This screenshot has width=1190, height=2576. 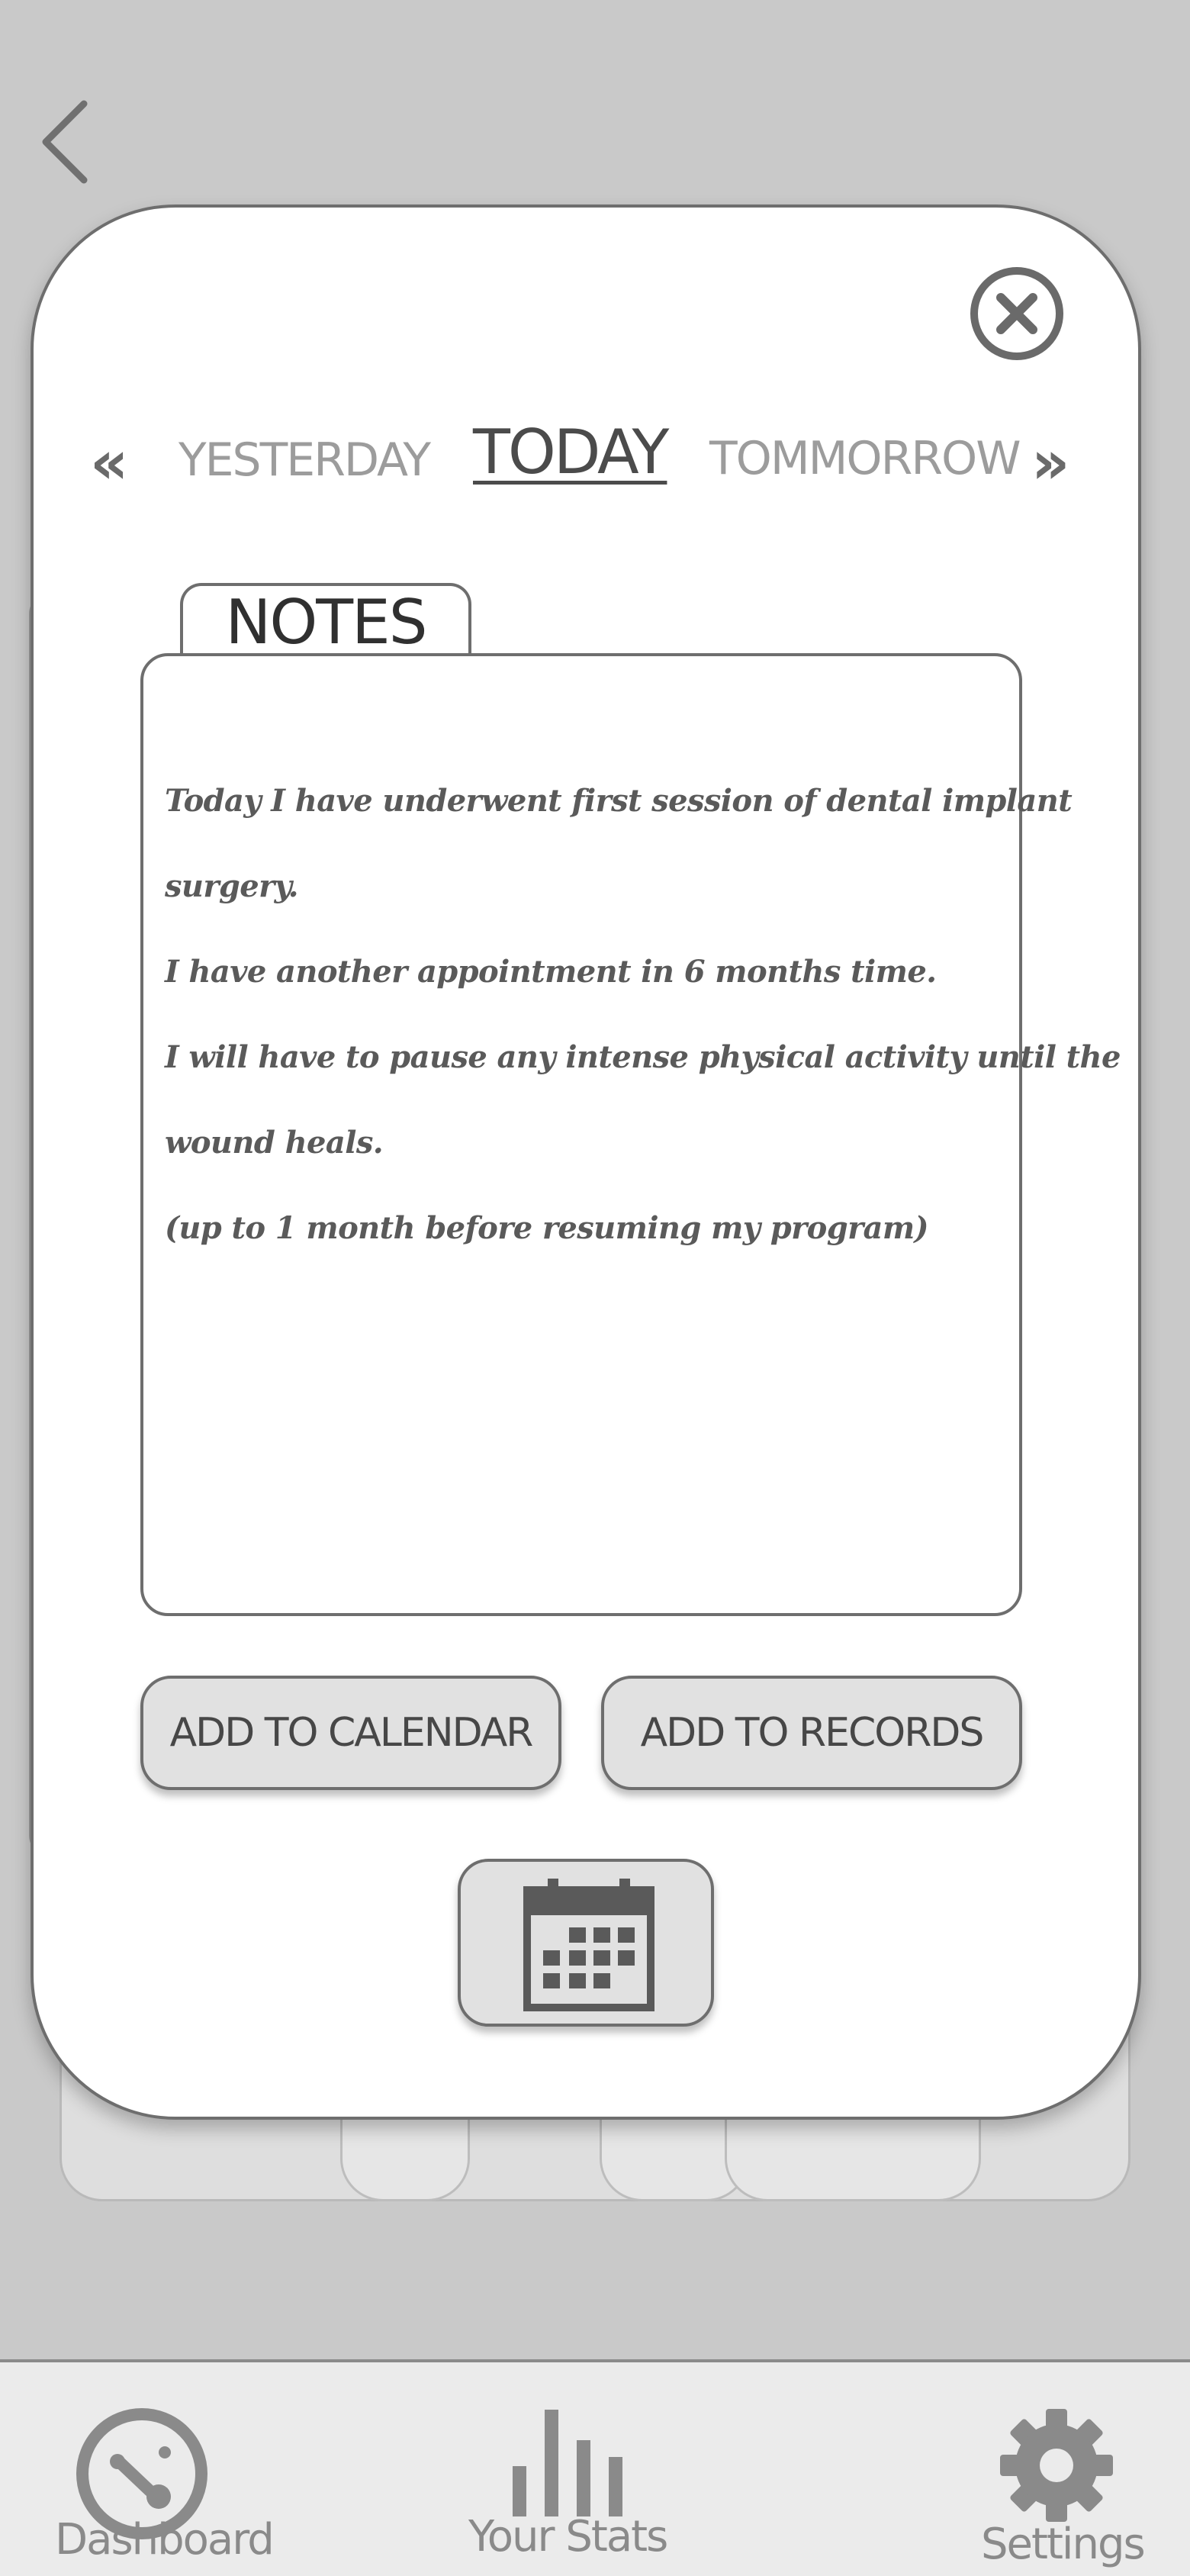 I want to click on notes-title: NOTES, so click(x=326, y=622).